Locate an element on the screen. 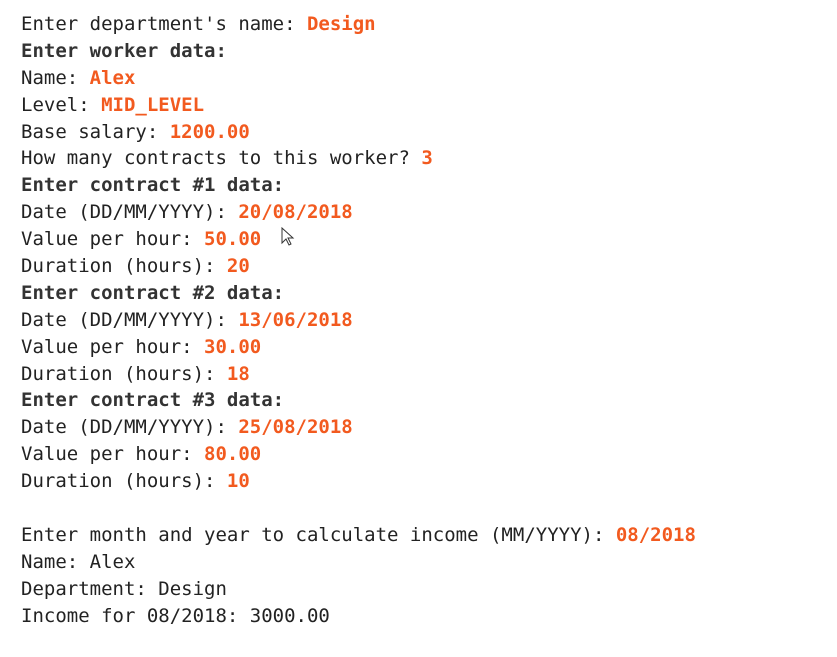 The width and height of the screenshot is (837, 657). console-line: Department: Design is located at coordinates (358, 589).